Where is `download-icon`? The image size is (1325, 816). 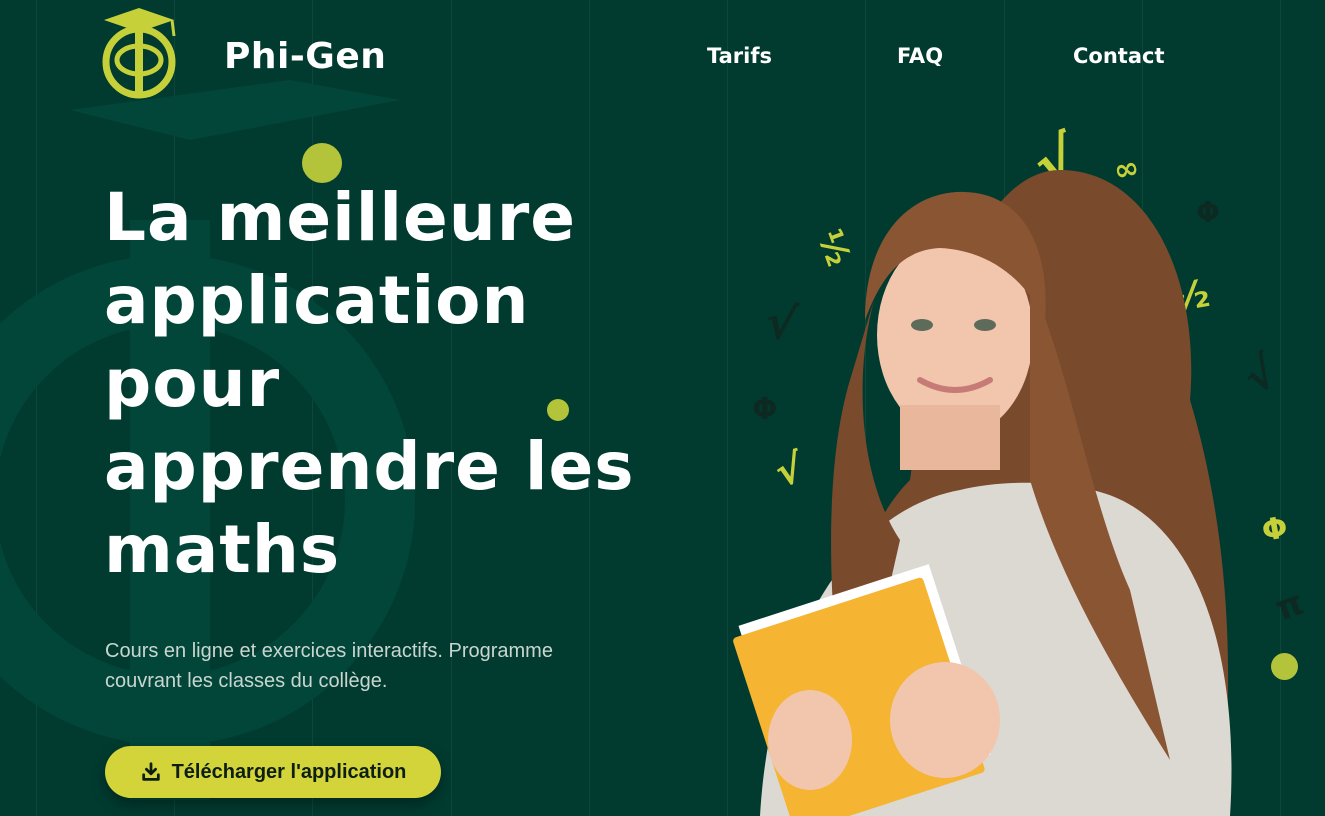
download-icon is located at coordinates (150, 771).